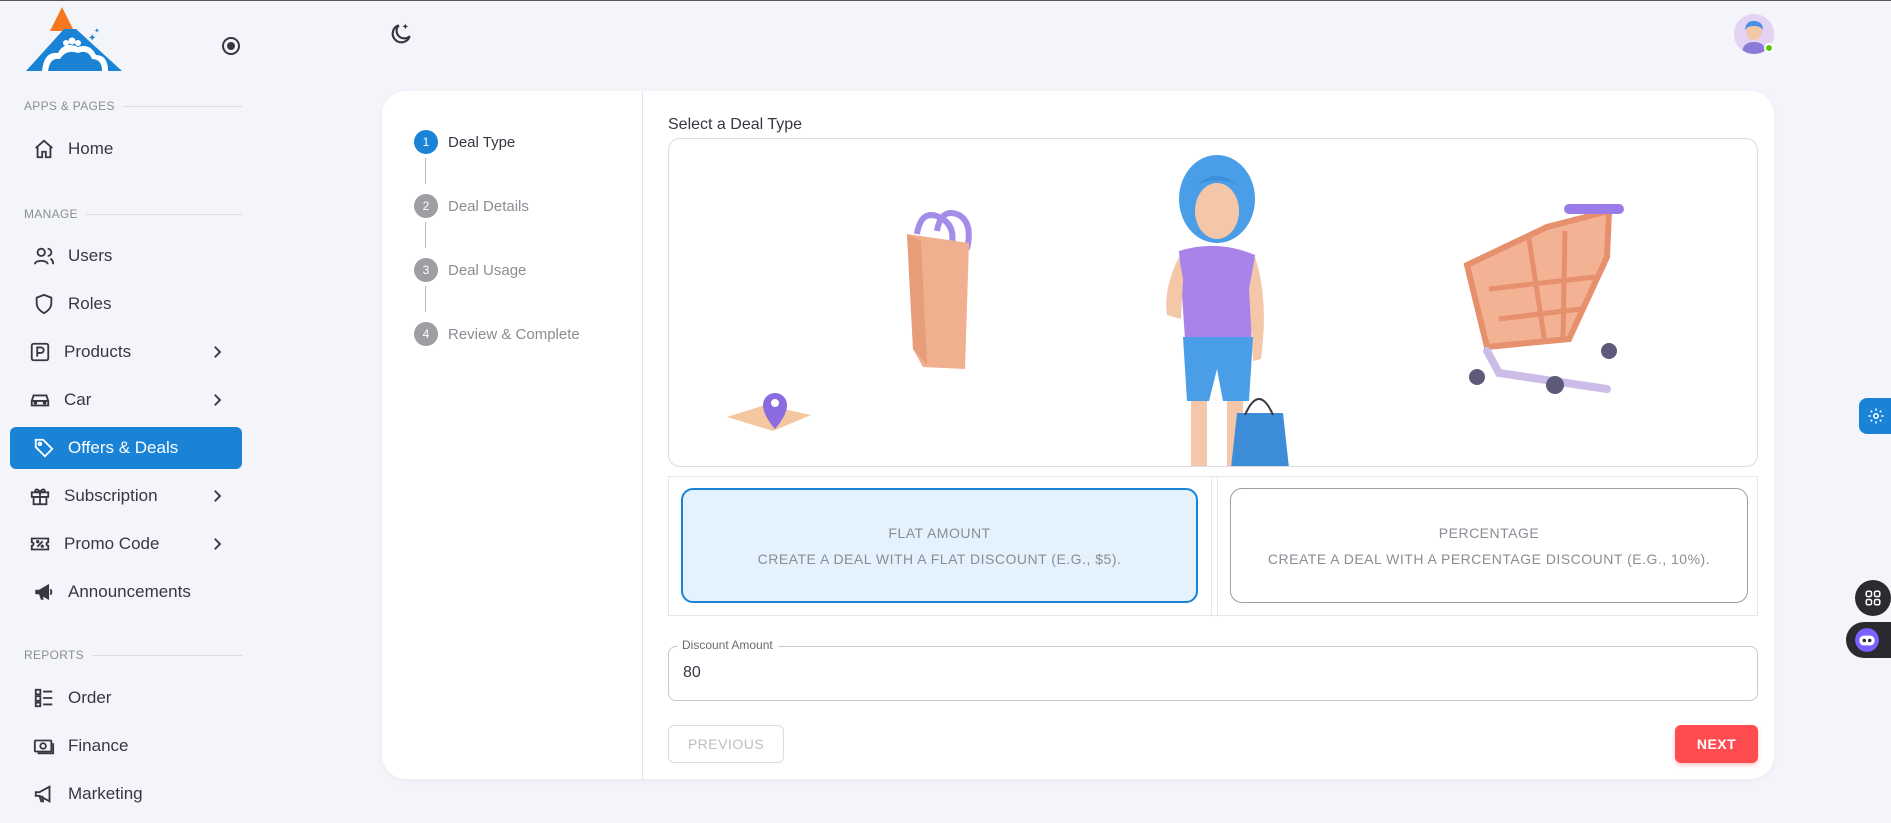 The height and width of the screenshot is (823, 1891). What do you see at coordinates (44, 256) in the screenshot?
I see `users-icon` at bounding box center [44, 256].